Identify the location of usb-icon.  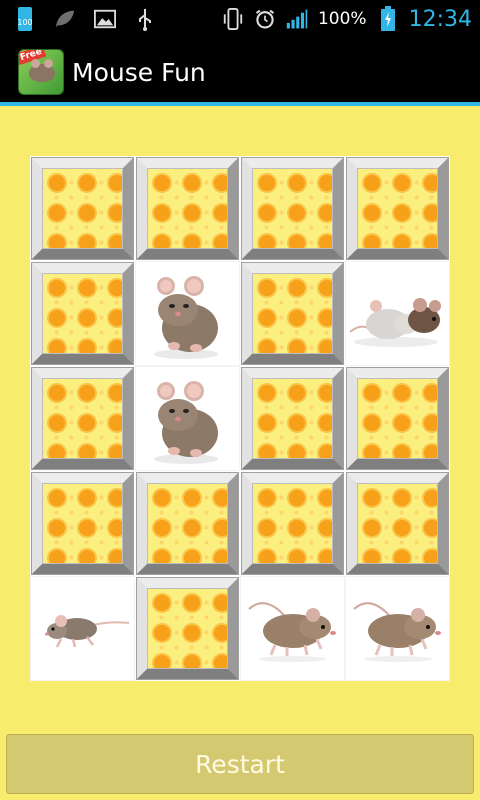
(145, 19).